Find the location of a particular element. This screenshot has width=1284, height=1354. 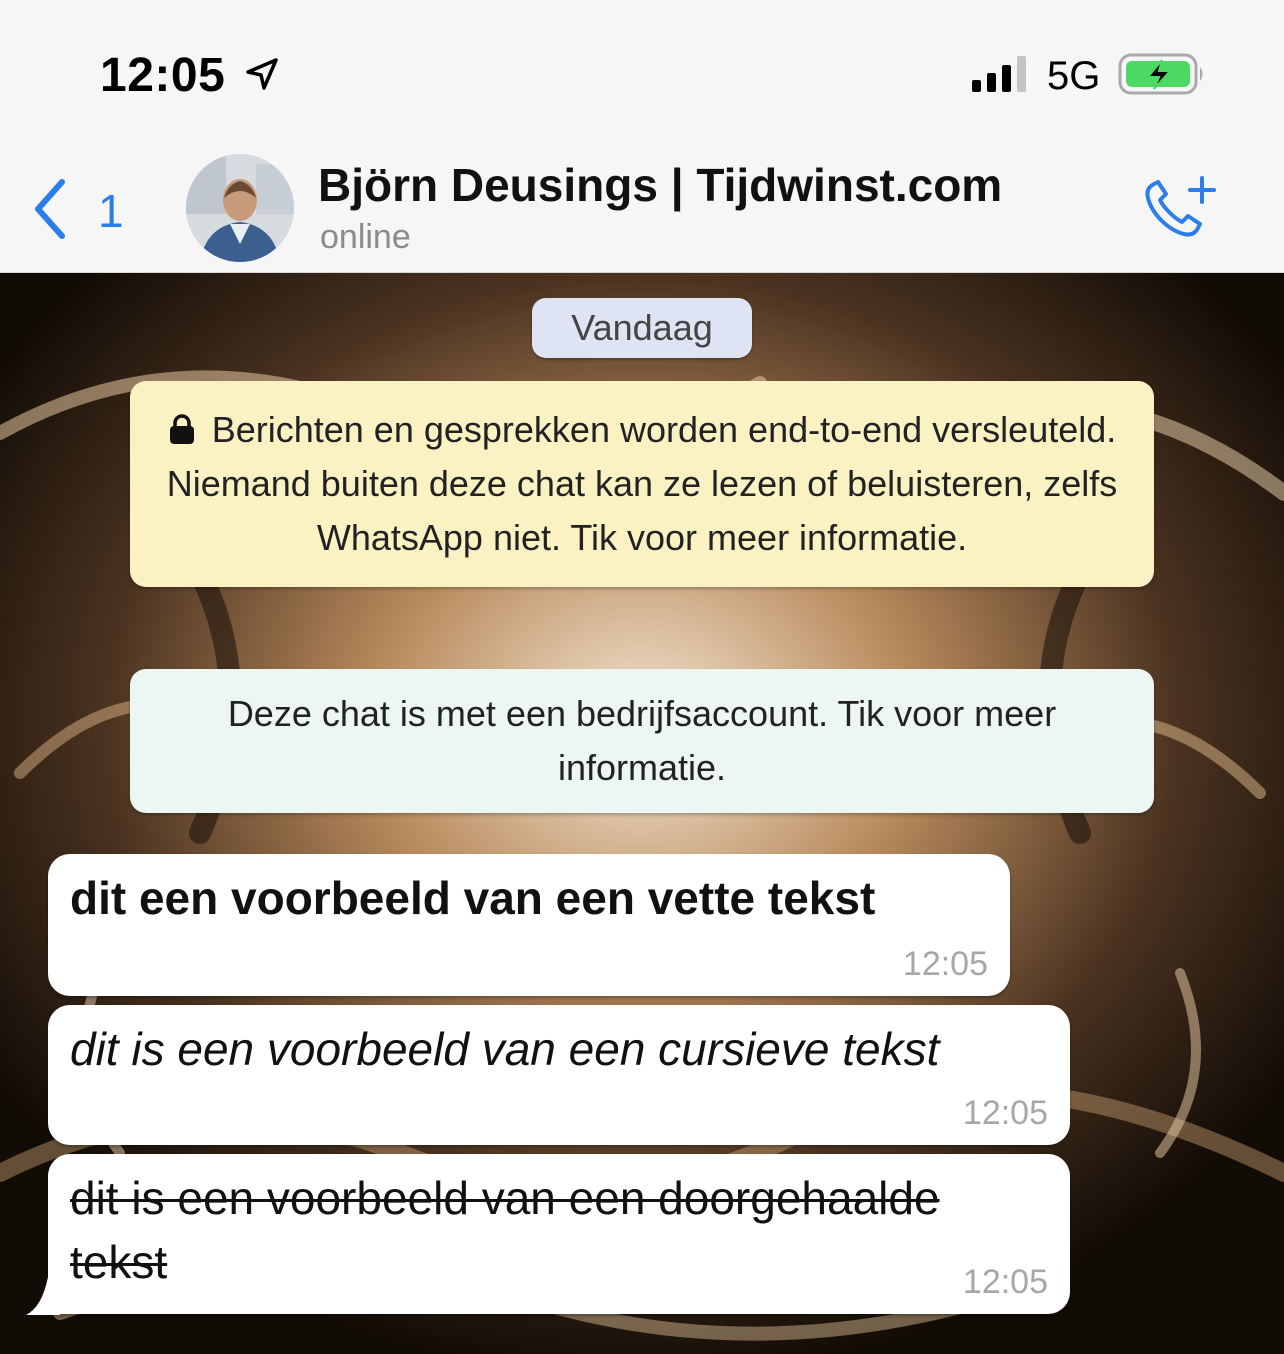

add-call-icon is located at coordinates (1180, 207).